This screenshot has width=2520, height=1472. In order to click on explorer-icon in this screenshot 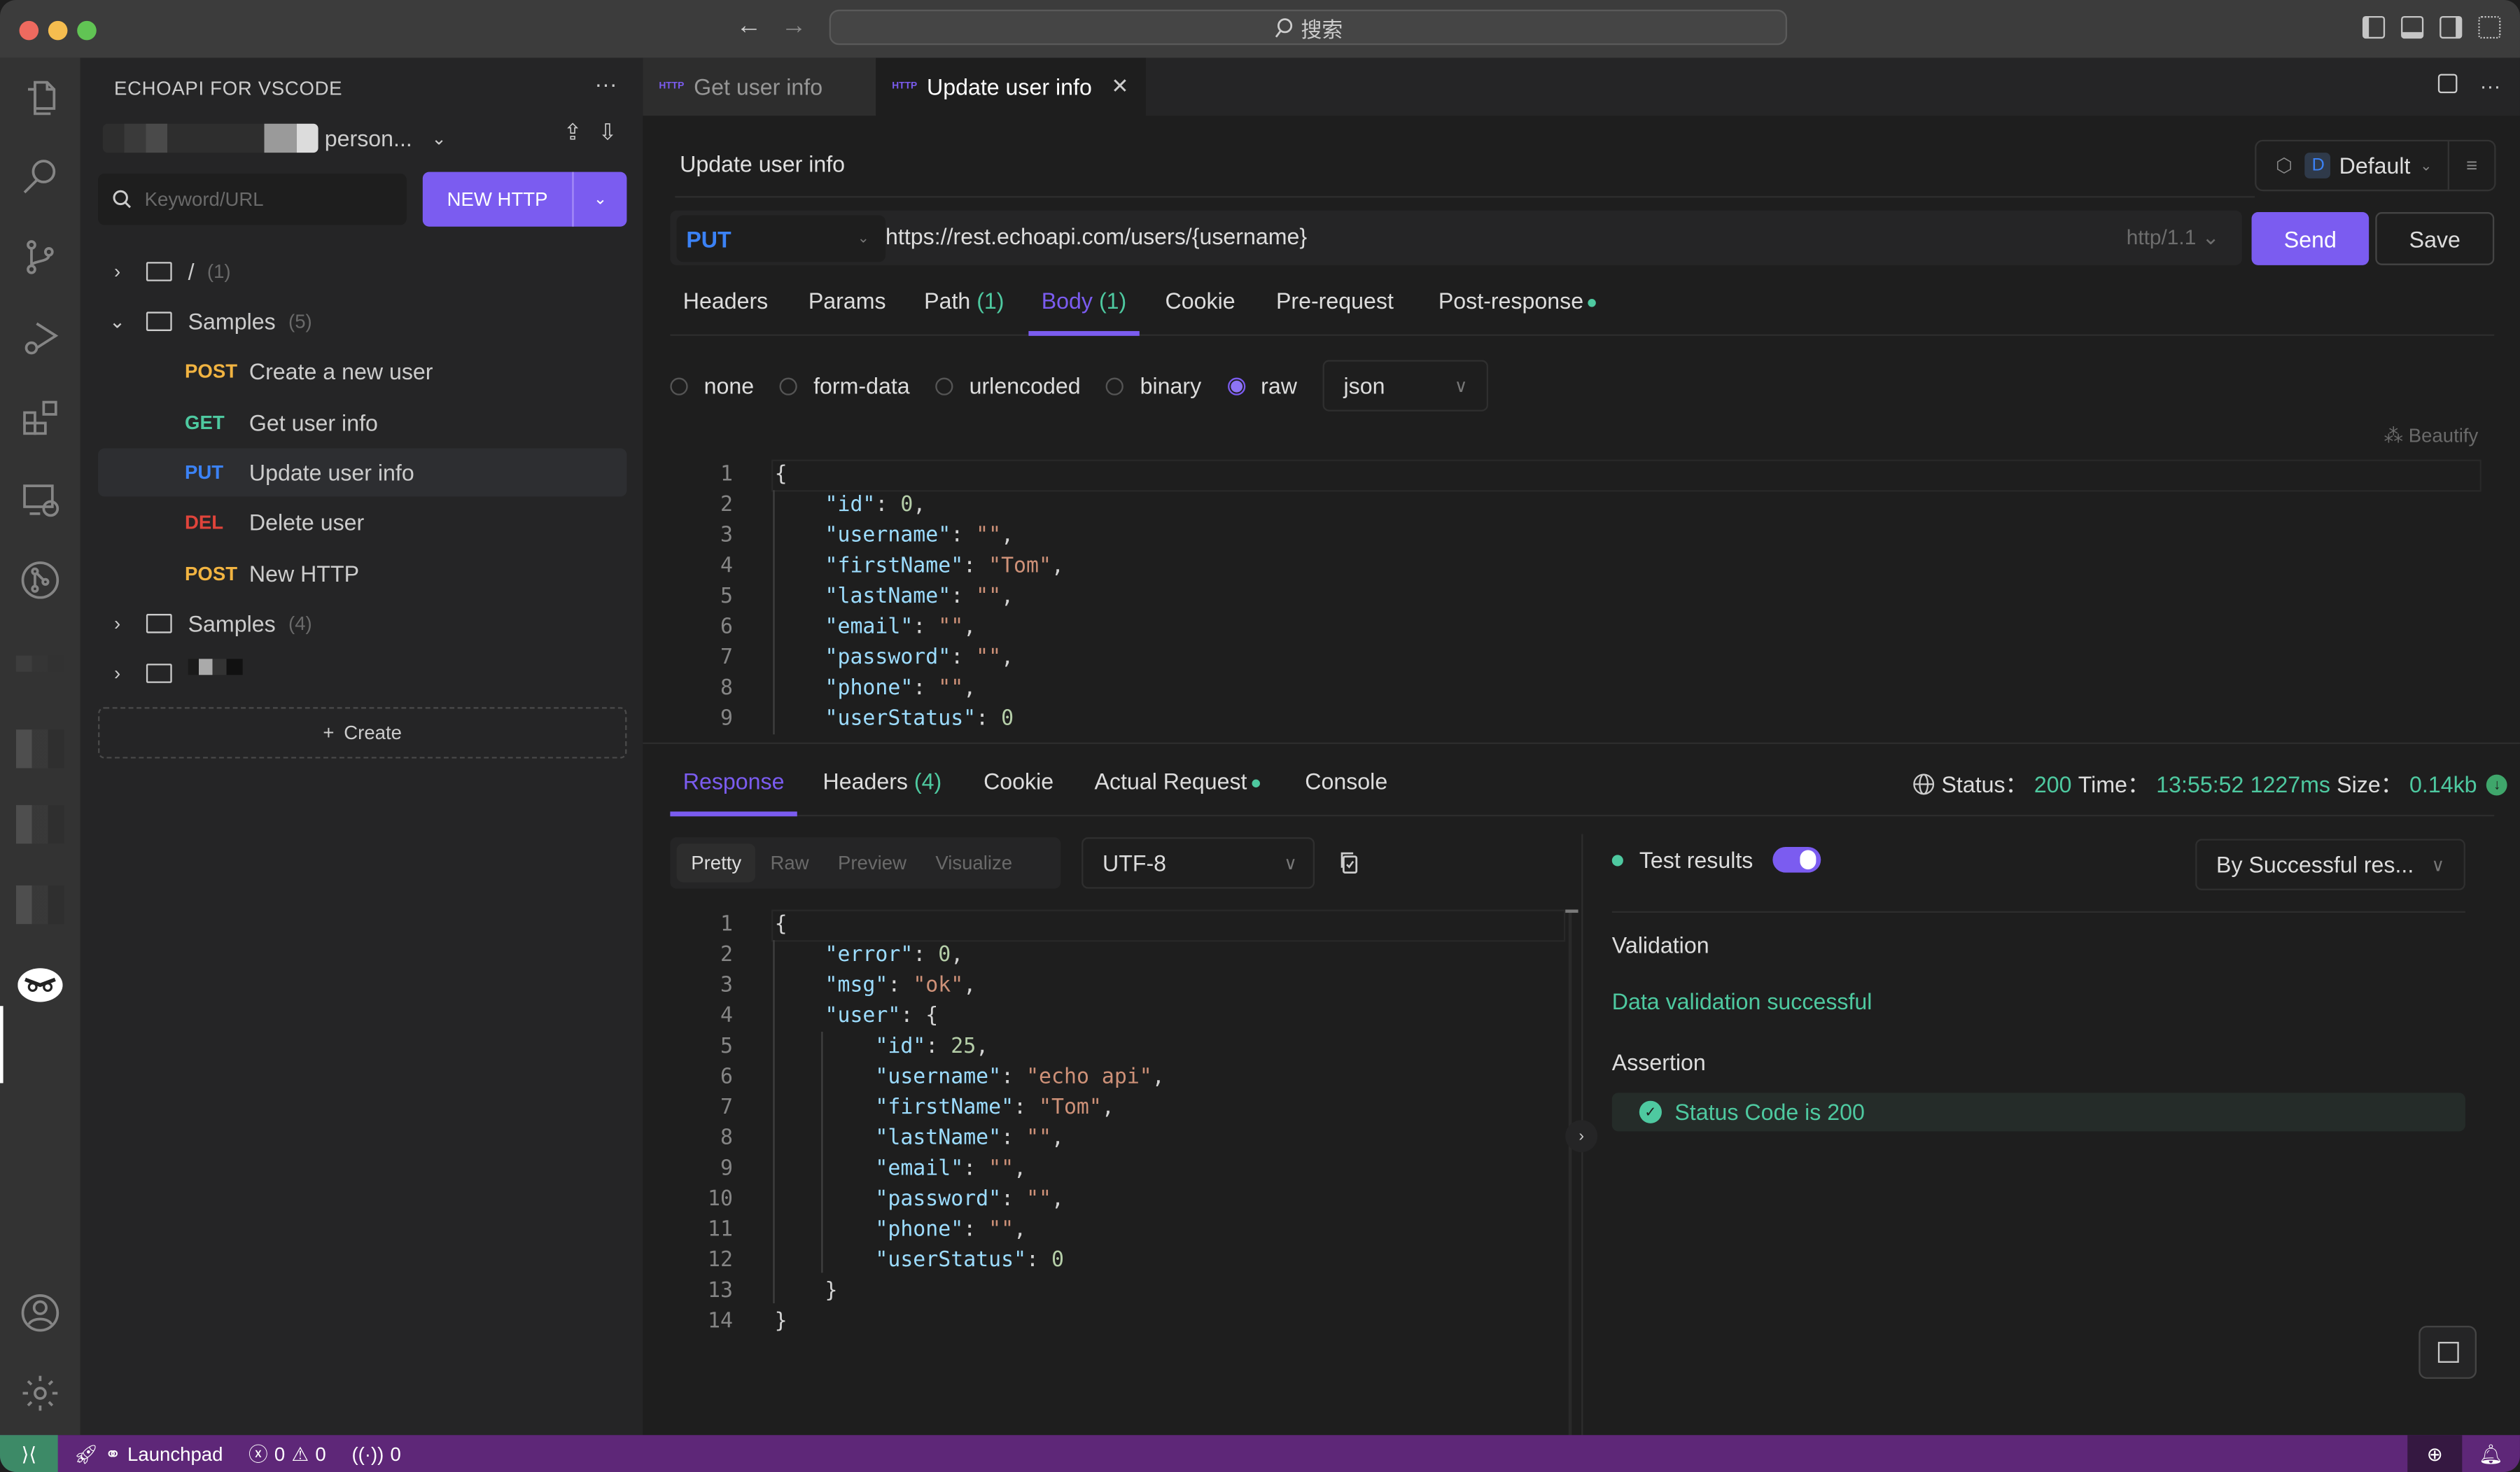, I will do `click(40, 98)`.